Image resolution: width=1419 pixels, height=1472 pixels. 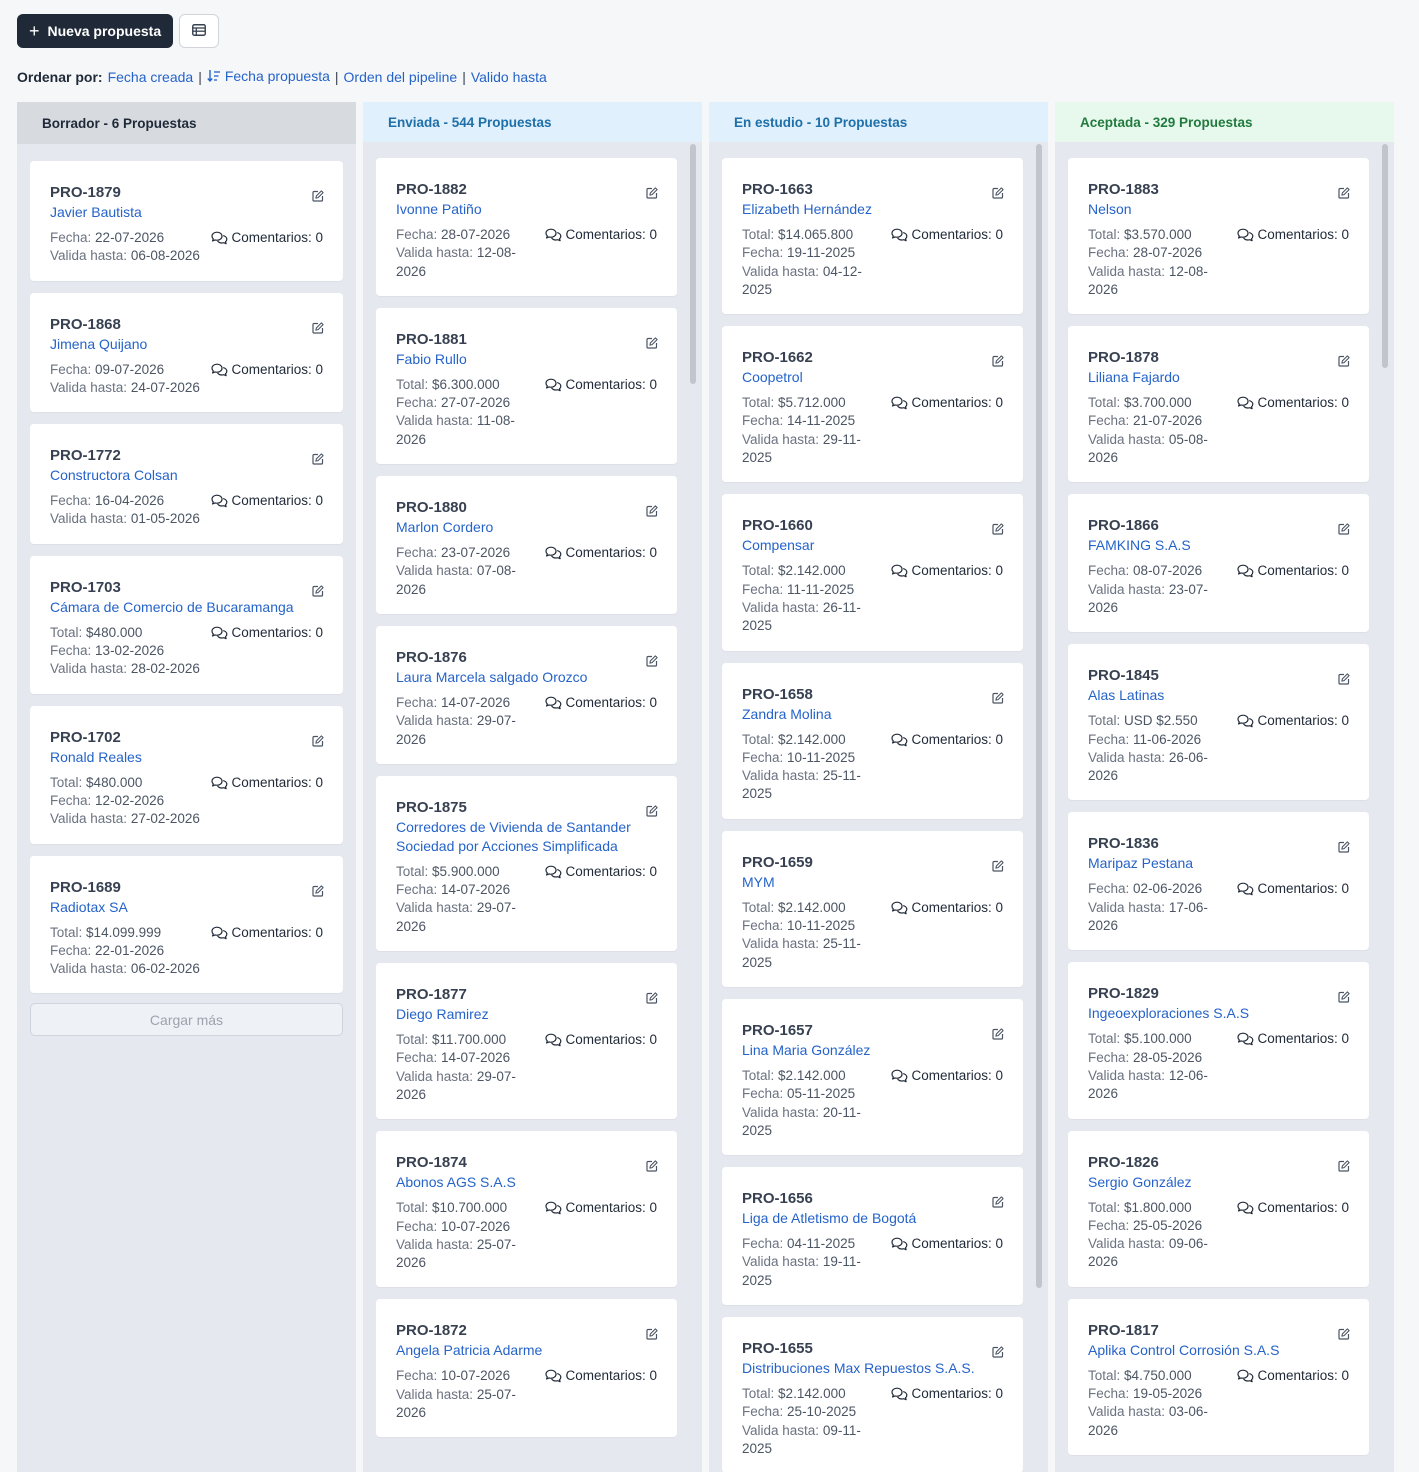 What do you see at coordinates (526, 677) in the screenshot?
I see `client-link: Laura Marcela salgado Orozco` at bounding box center [526, 677].